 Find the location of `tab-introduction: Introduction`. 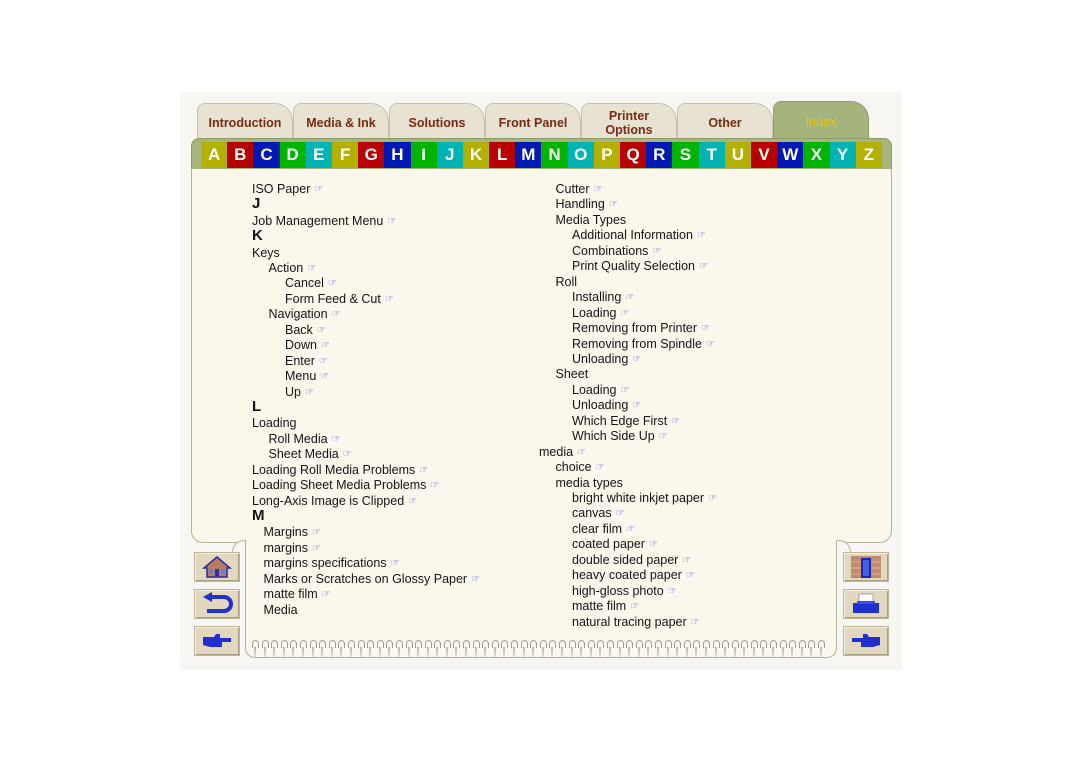

tab-introduction: Introduction is located at coordinates (245, 122).